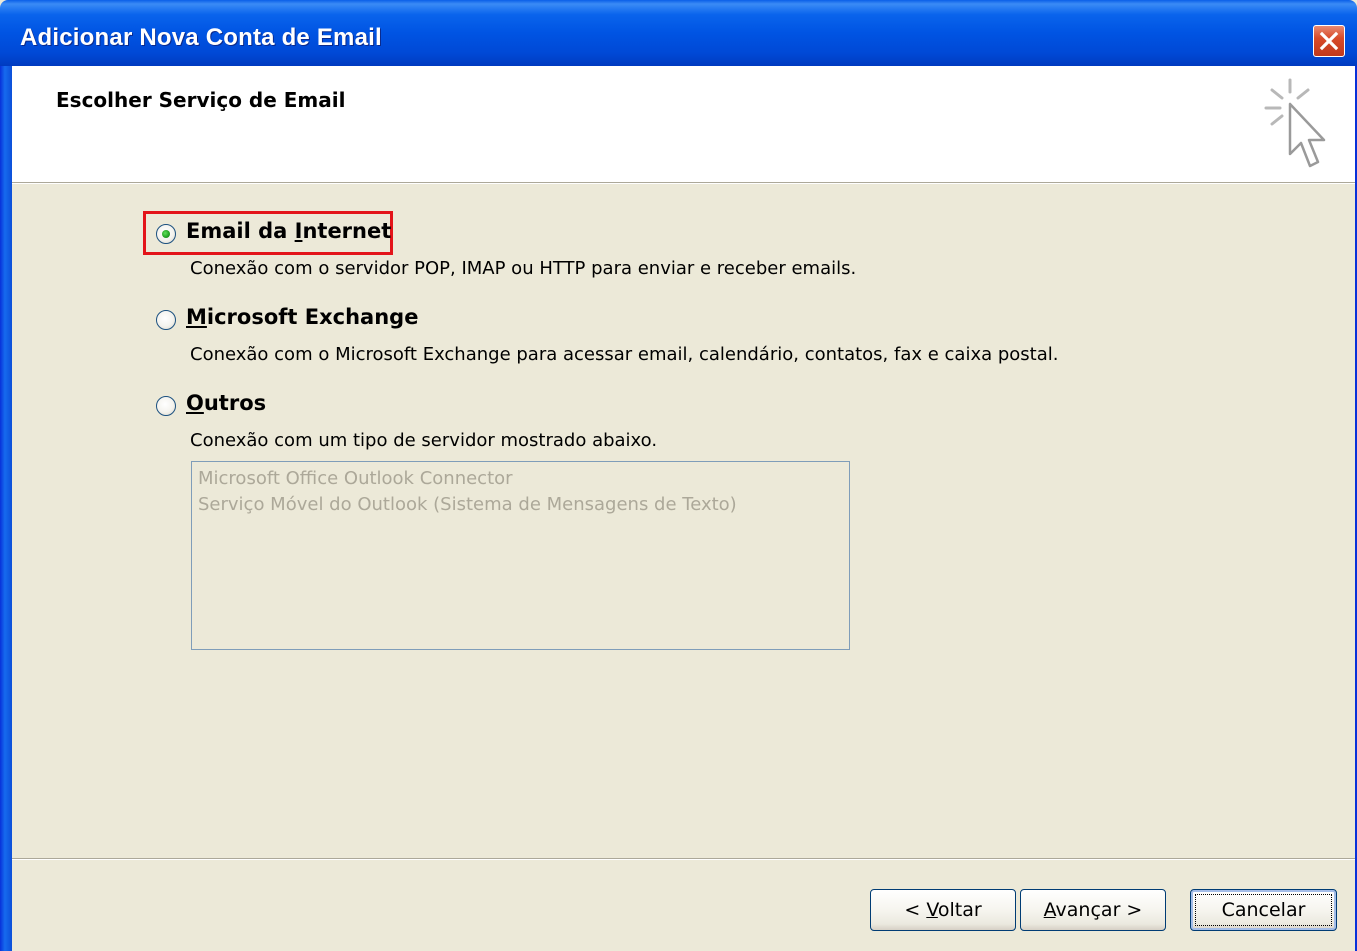 The width and height of the screenshot is (1357, 951). I want to click on back-button-label: < Voltar, so click(943, 910).